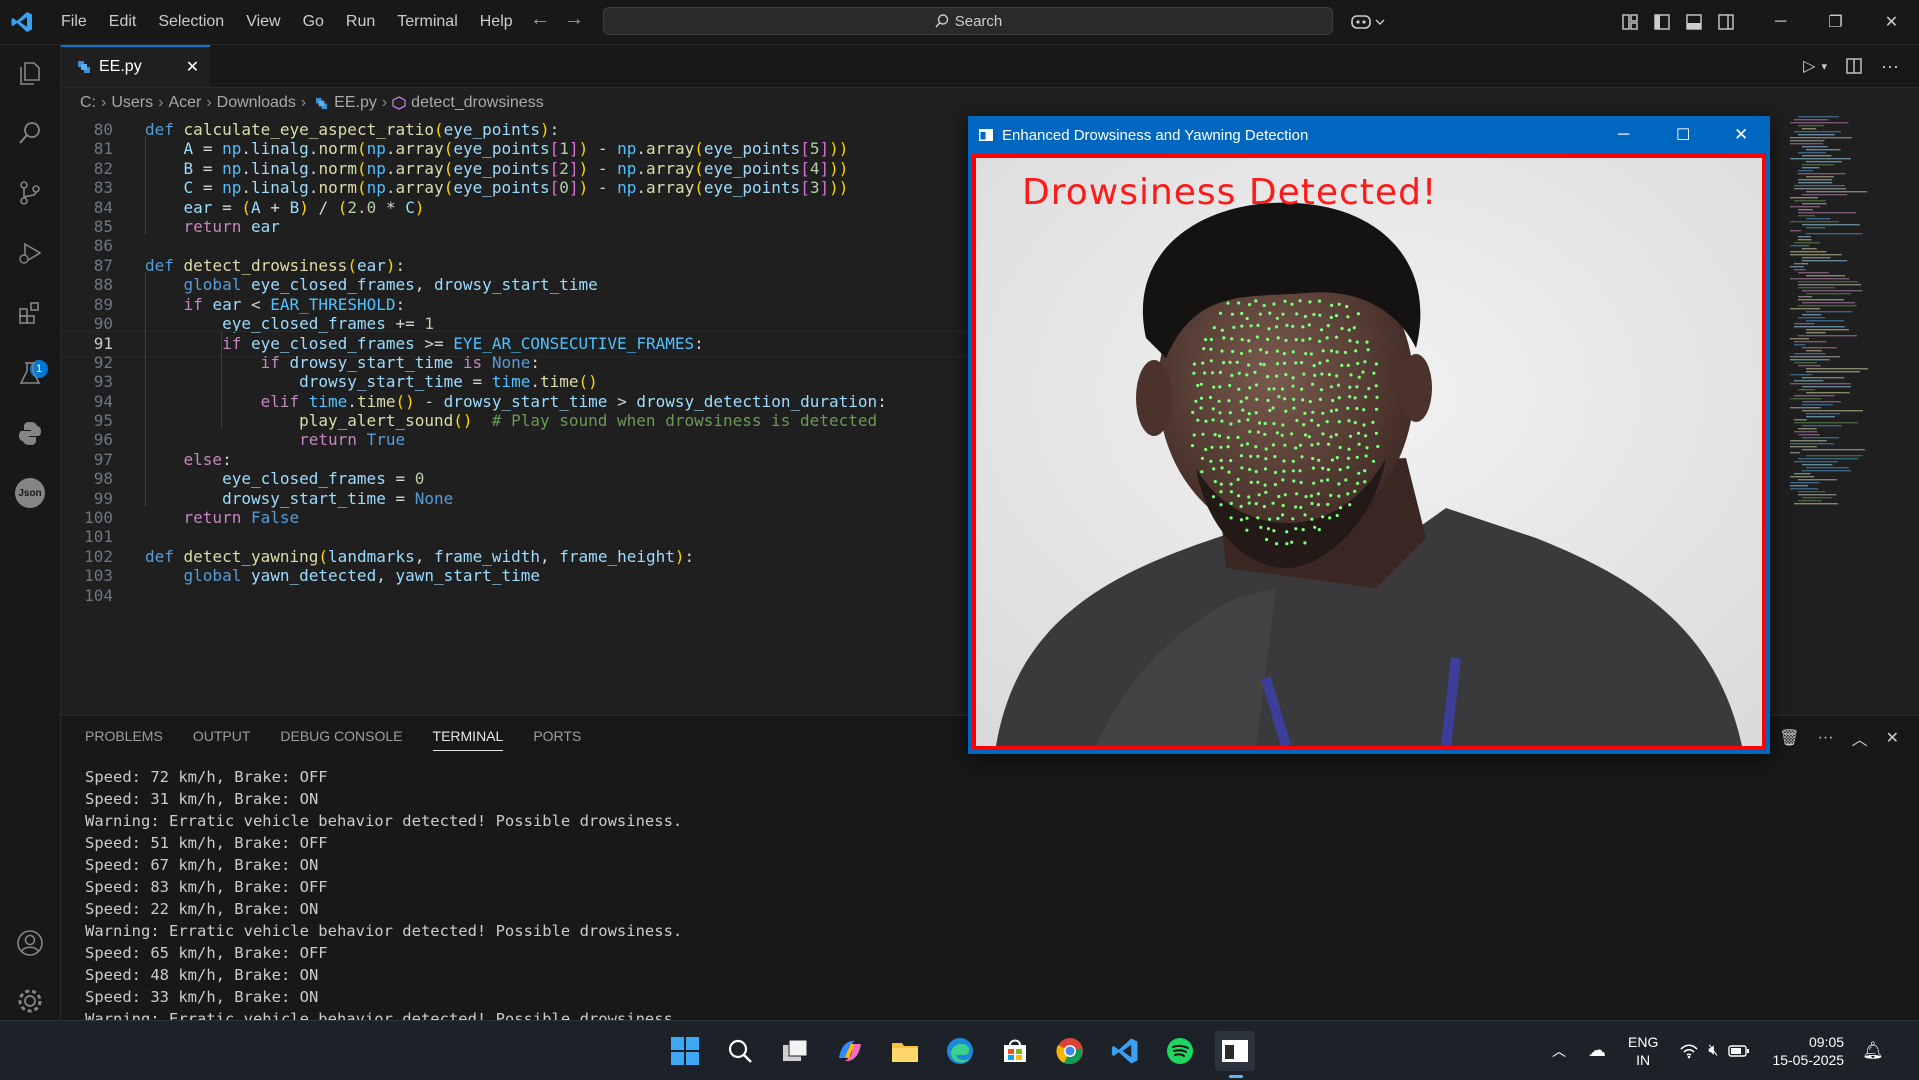 This screenshot has height=1080, width=1919. I want to click on task-view-icon, so click(795, 1051).